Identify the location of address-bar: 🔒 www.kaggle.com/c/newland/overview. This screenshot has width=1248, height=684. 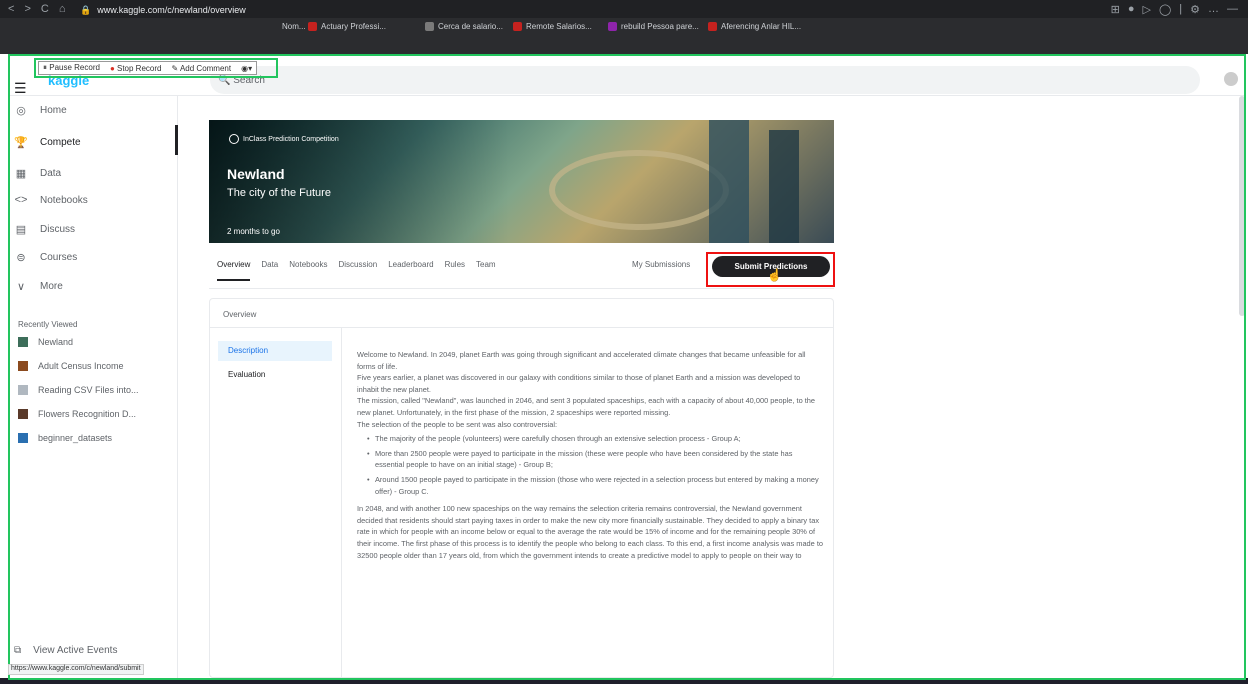
(163, 10).